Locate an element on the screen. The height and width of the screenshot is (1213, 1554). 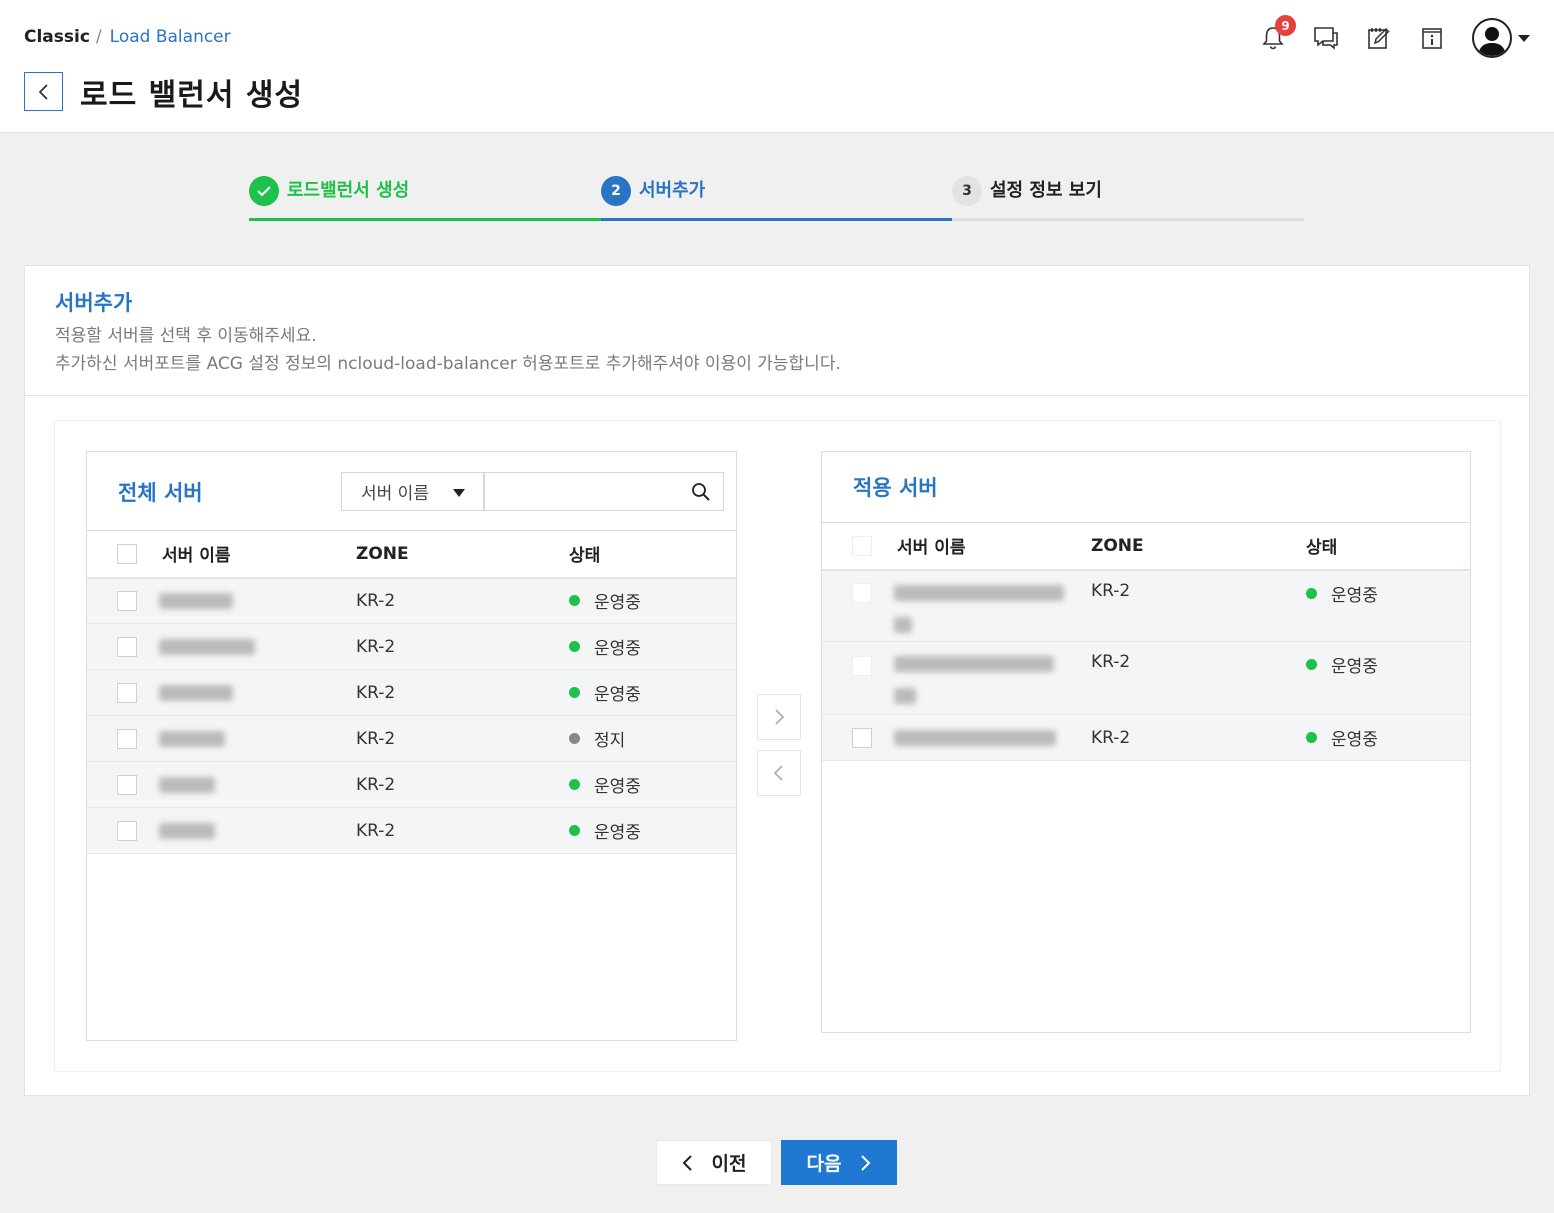
remove-from-applied-button is located at coordinates (779, 773).